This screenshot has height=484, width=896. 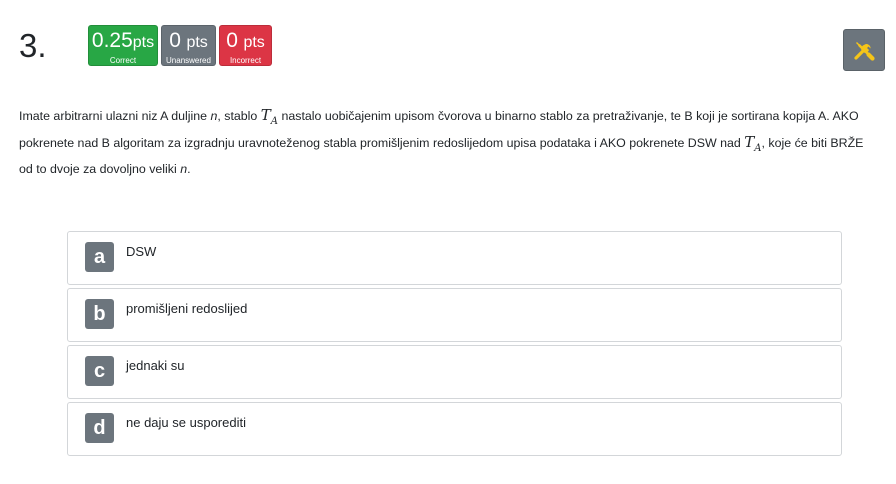 I want to click on answer-letter: d, so click(x=99, y=428).